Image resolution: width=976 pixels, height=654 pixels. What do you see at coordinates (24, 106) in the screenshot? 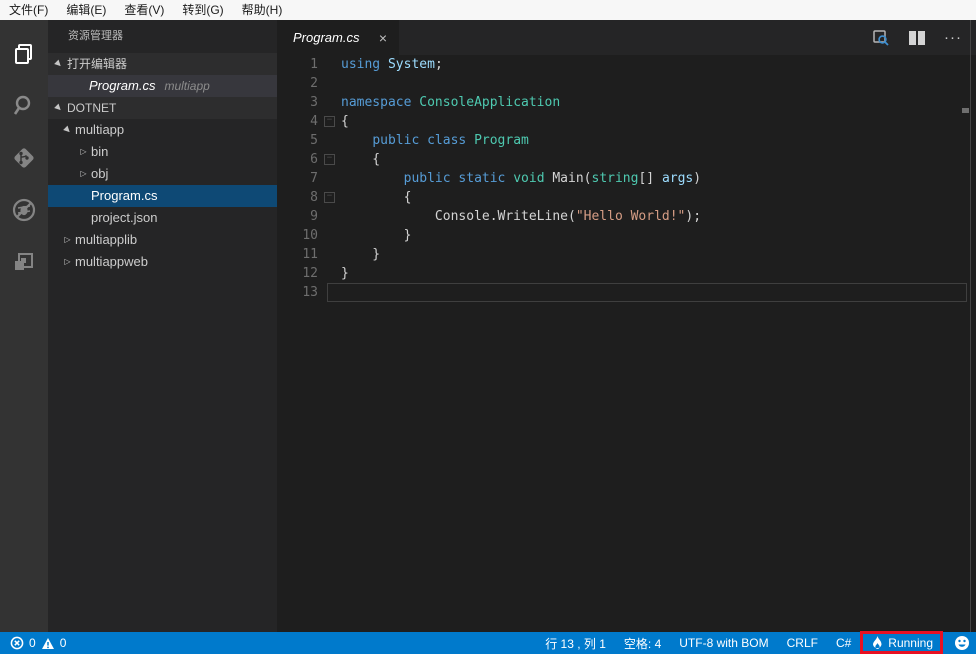
I see `search-icon` at bounding box center [24, 106].